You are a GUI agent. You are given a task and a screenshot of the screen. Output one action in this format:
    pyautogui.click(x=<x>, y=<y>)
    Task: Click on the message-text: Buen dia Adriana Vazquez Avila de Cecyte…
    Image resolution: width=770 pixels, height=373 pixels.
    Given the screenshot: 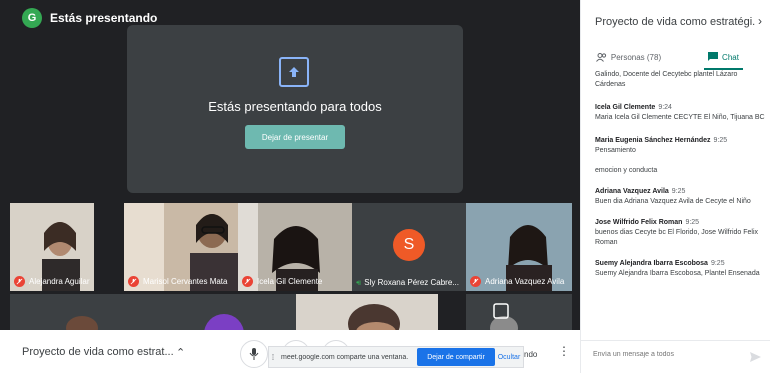 What is the action you would take?
    pyautogui.click(x=673, y=201)
    